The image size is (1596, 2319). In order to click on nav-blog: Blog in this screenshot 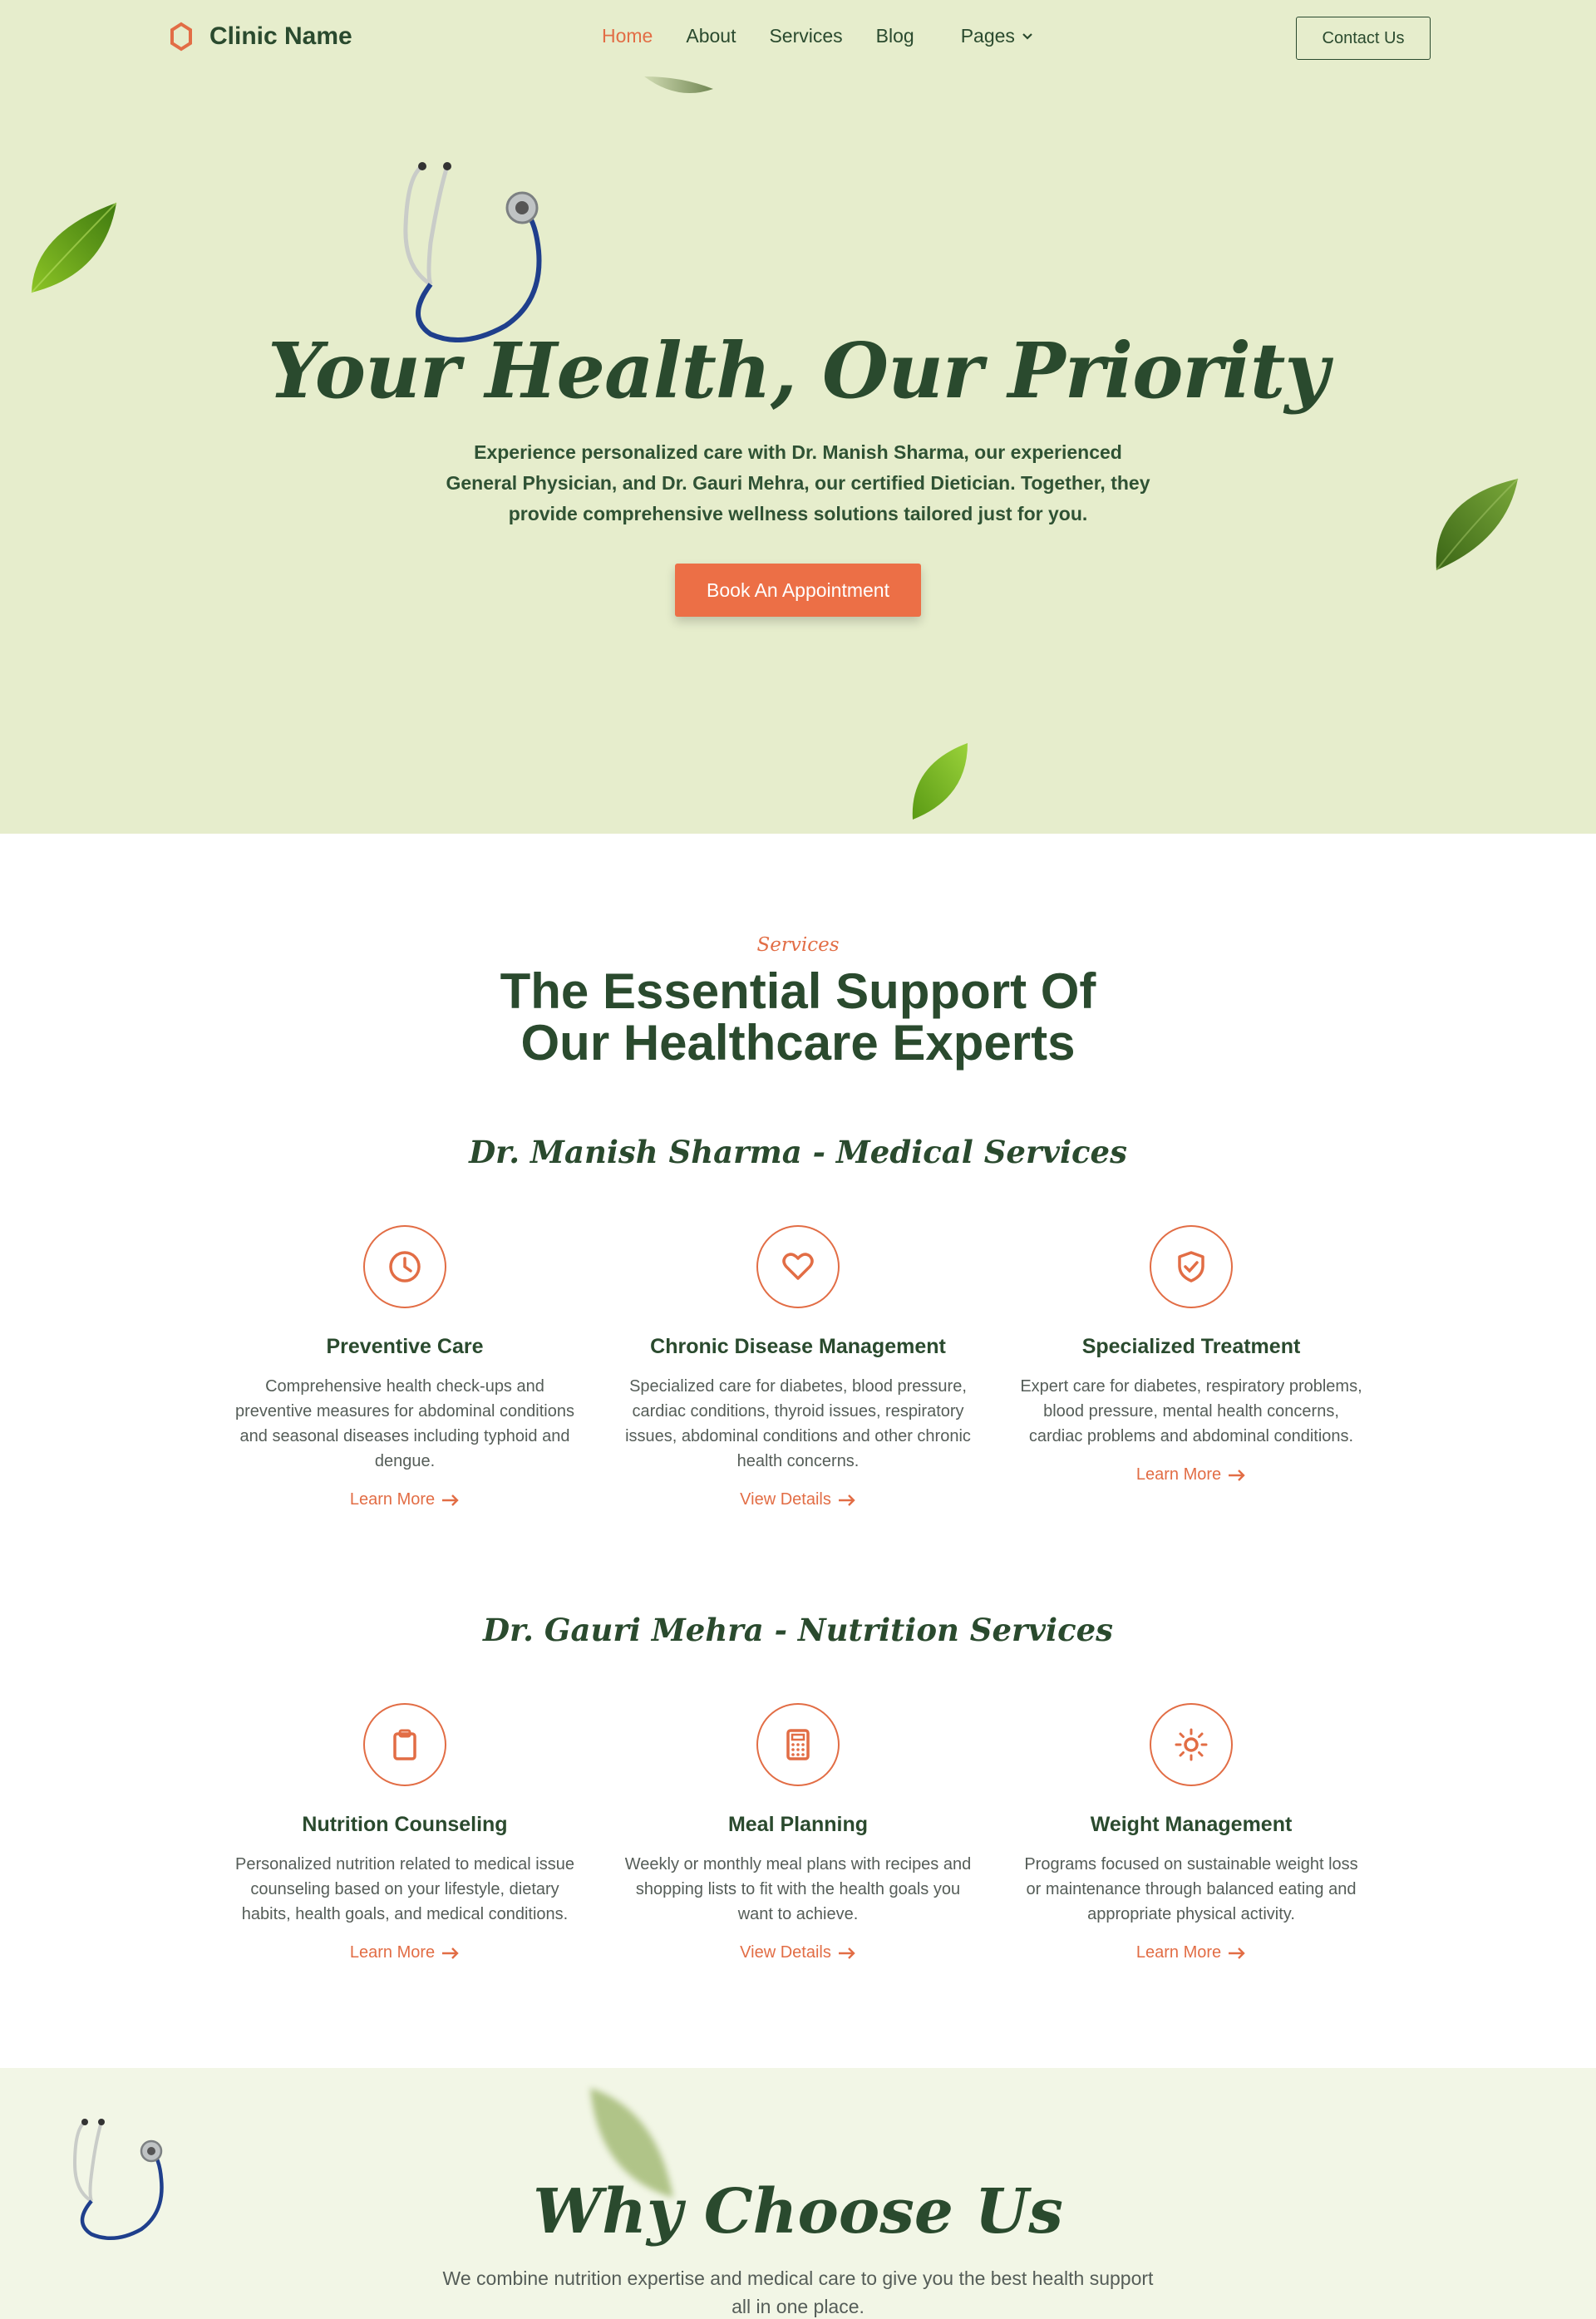, I will do `click(895, 36)`.